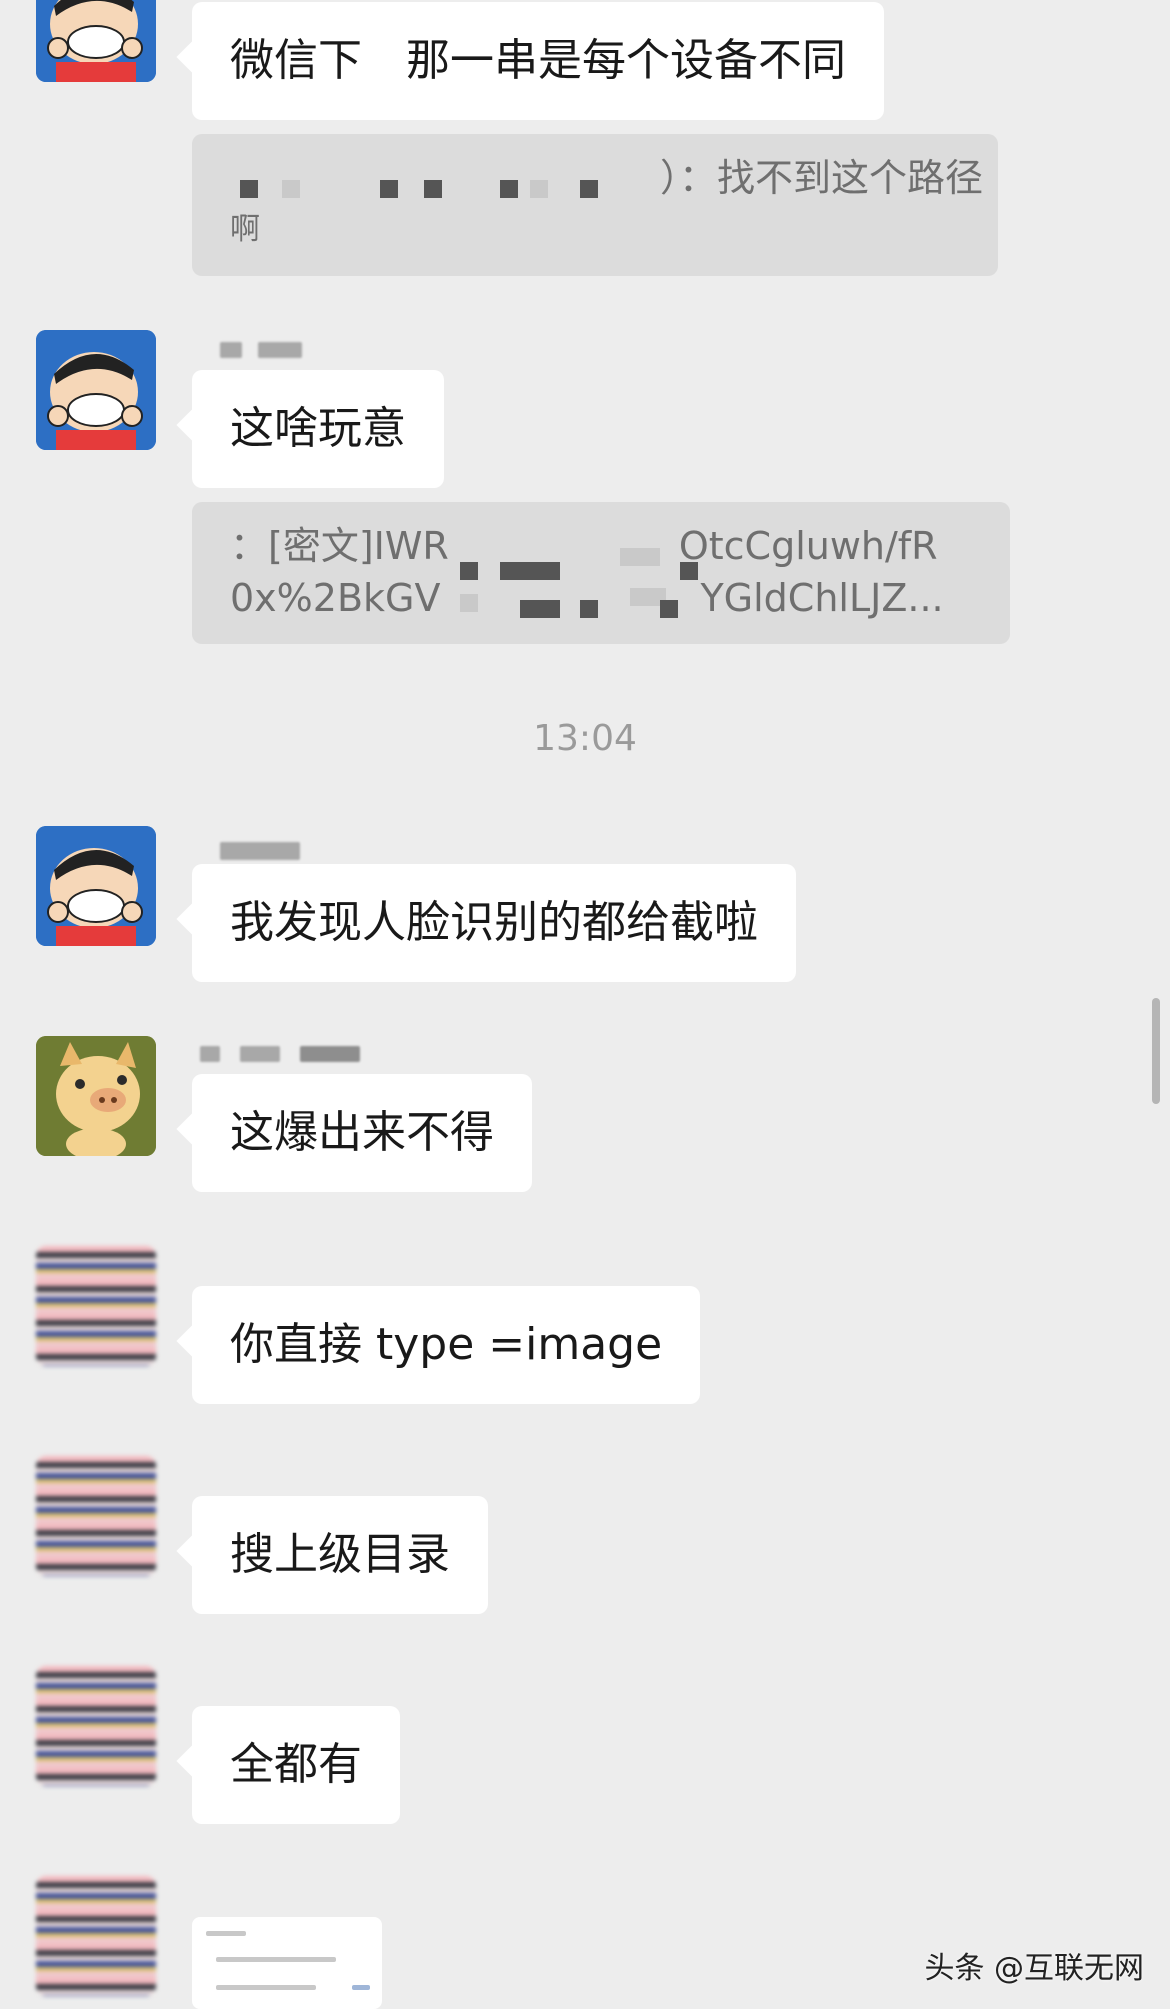 This screenshot has width=1170, height=2009. What do you see at coordinates (245, 229) in the screenshot?
I see `quote-line: 啊` at bounding box center [245, 229].